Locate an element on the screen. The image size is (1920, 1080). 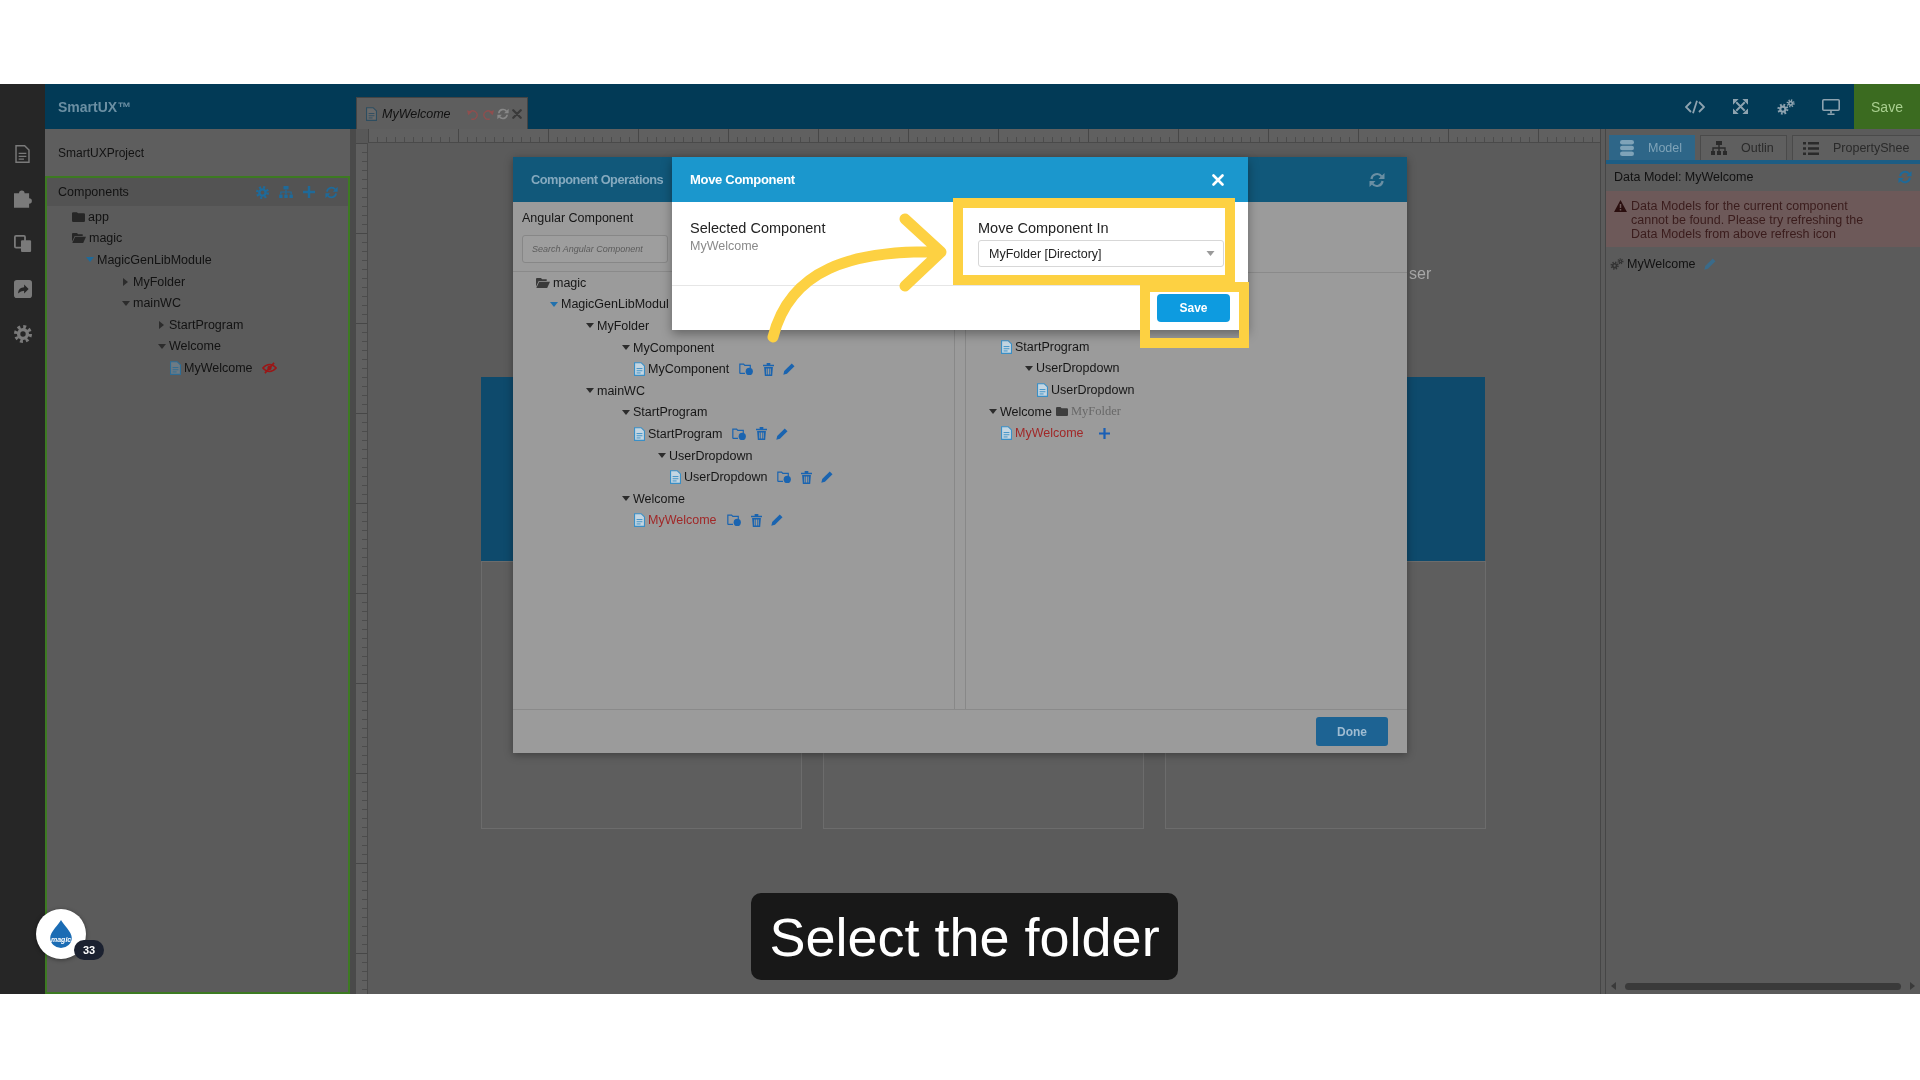
dialog-title: Component Operations is located at coordinates (597, 179).